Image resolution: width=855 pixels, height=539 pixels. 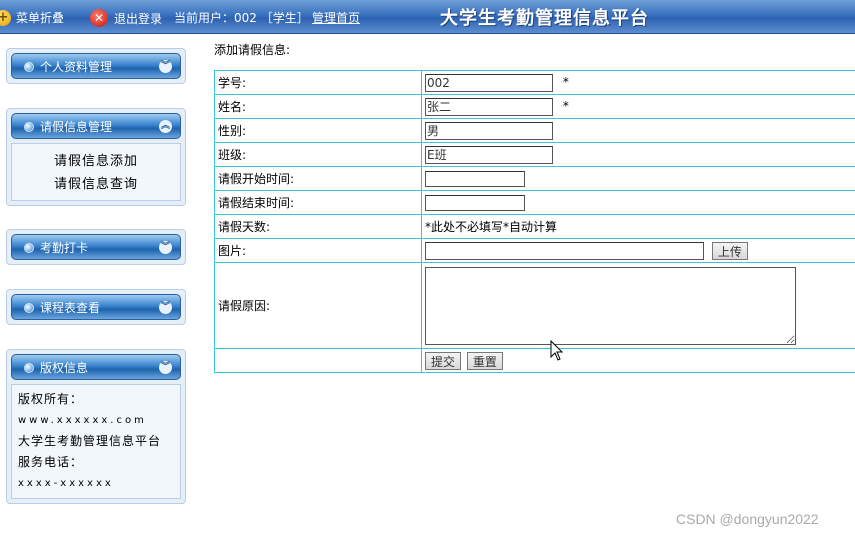 I want to click on field-label: 请假原因:, so click(x=318, y=305).